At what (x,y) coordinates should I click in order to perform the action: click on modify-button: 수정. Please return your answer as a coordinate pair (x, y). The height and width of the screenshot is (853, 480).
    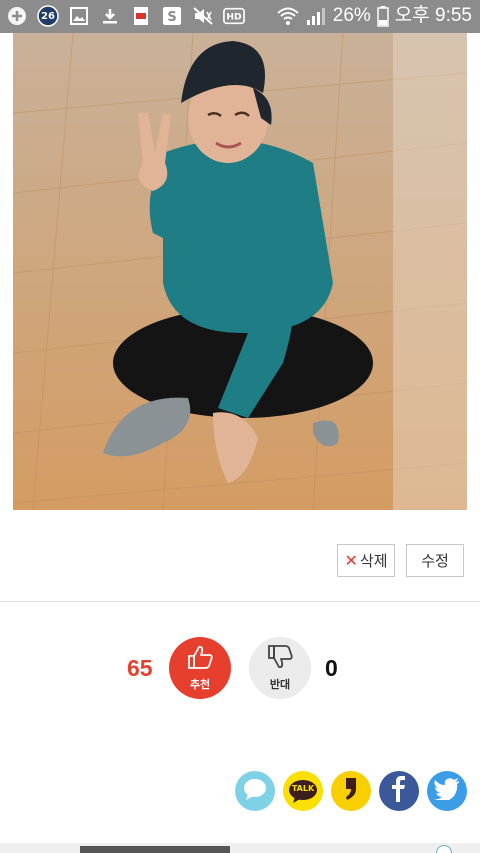
    Looking at the image, I should click on (435, 560).